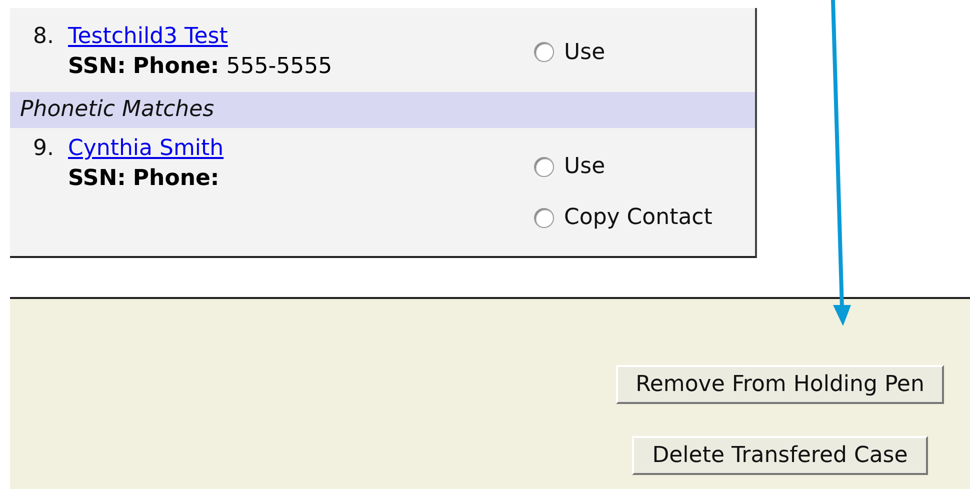 Image resolution: width=970 pixels, height=489 pixels. I want to click on item-number: 8., so click(43, 36).